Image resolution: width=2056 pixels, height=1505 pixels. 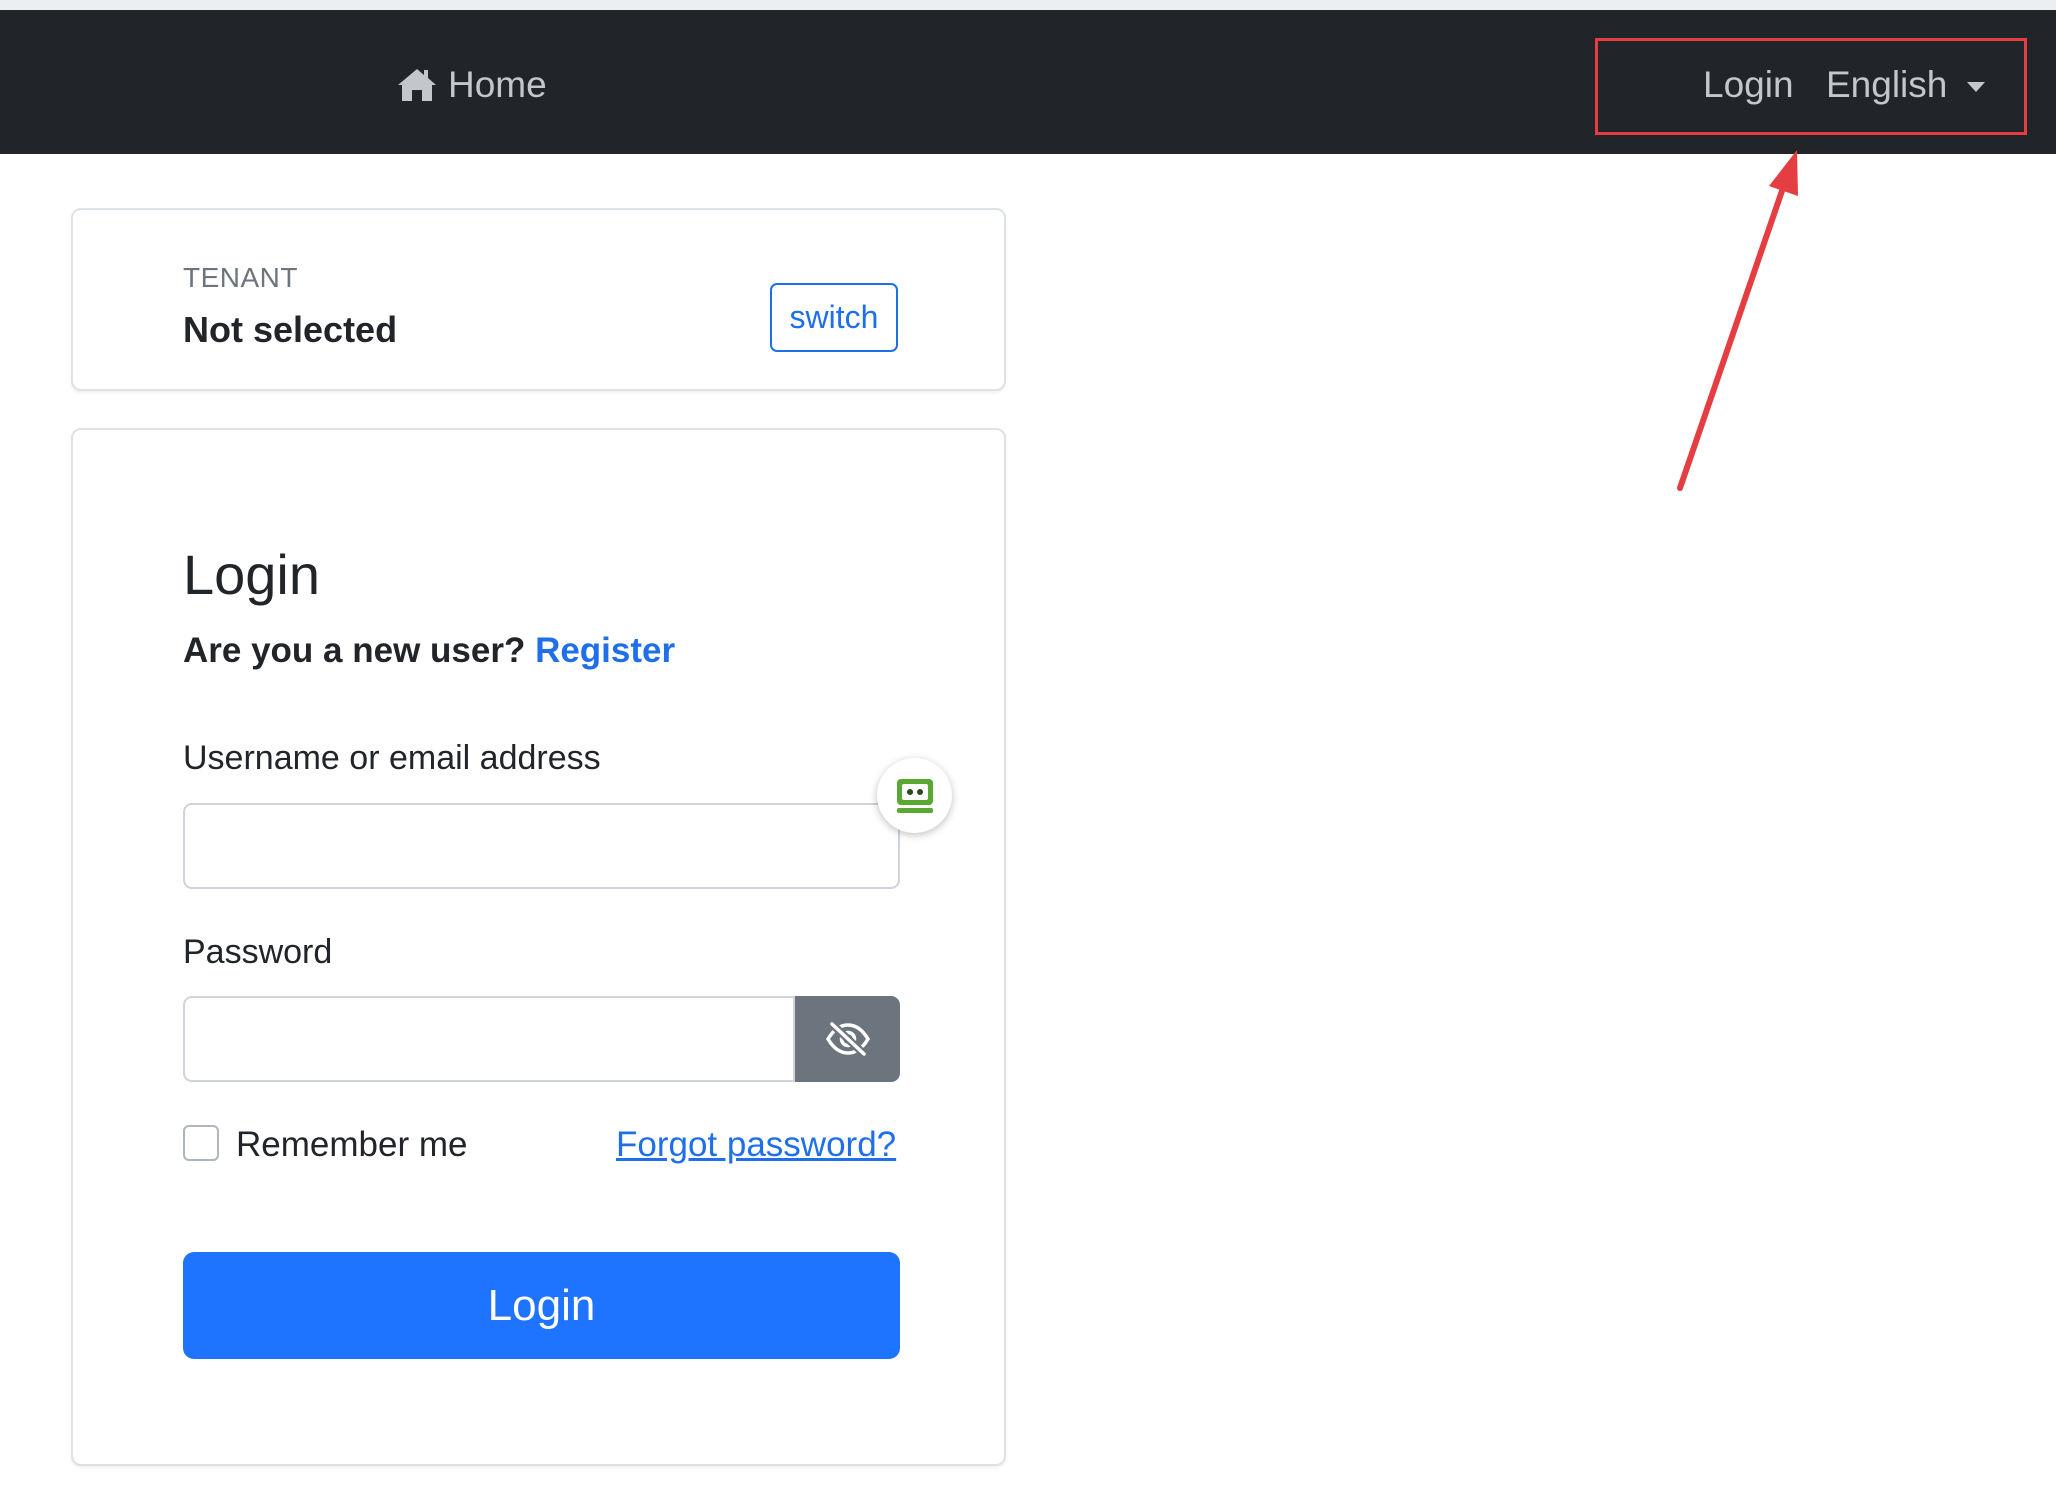 What do you see at coordinates (605, 650) in the screenshot?
I see `register-link: Register` at bounding box center [605, 650].